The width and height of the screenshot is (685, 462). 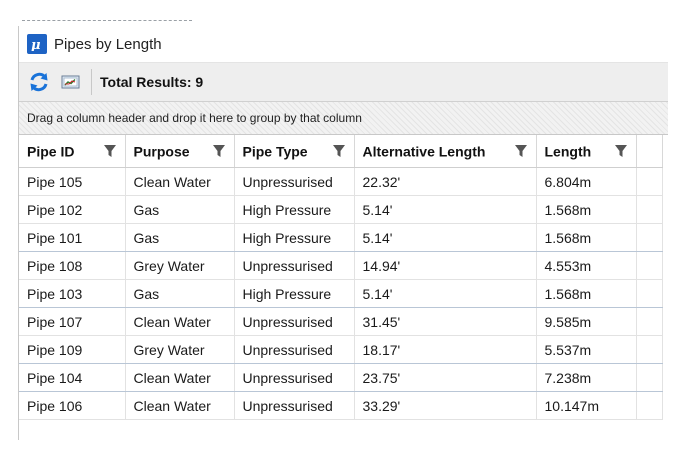 What do you see at coordinates (152, 82) in the screenshot?
I see `total-results-label: Total Results: 9` at bounding box center [152, 82].